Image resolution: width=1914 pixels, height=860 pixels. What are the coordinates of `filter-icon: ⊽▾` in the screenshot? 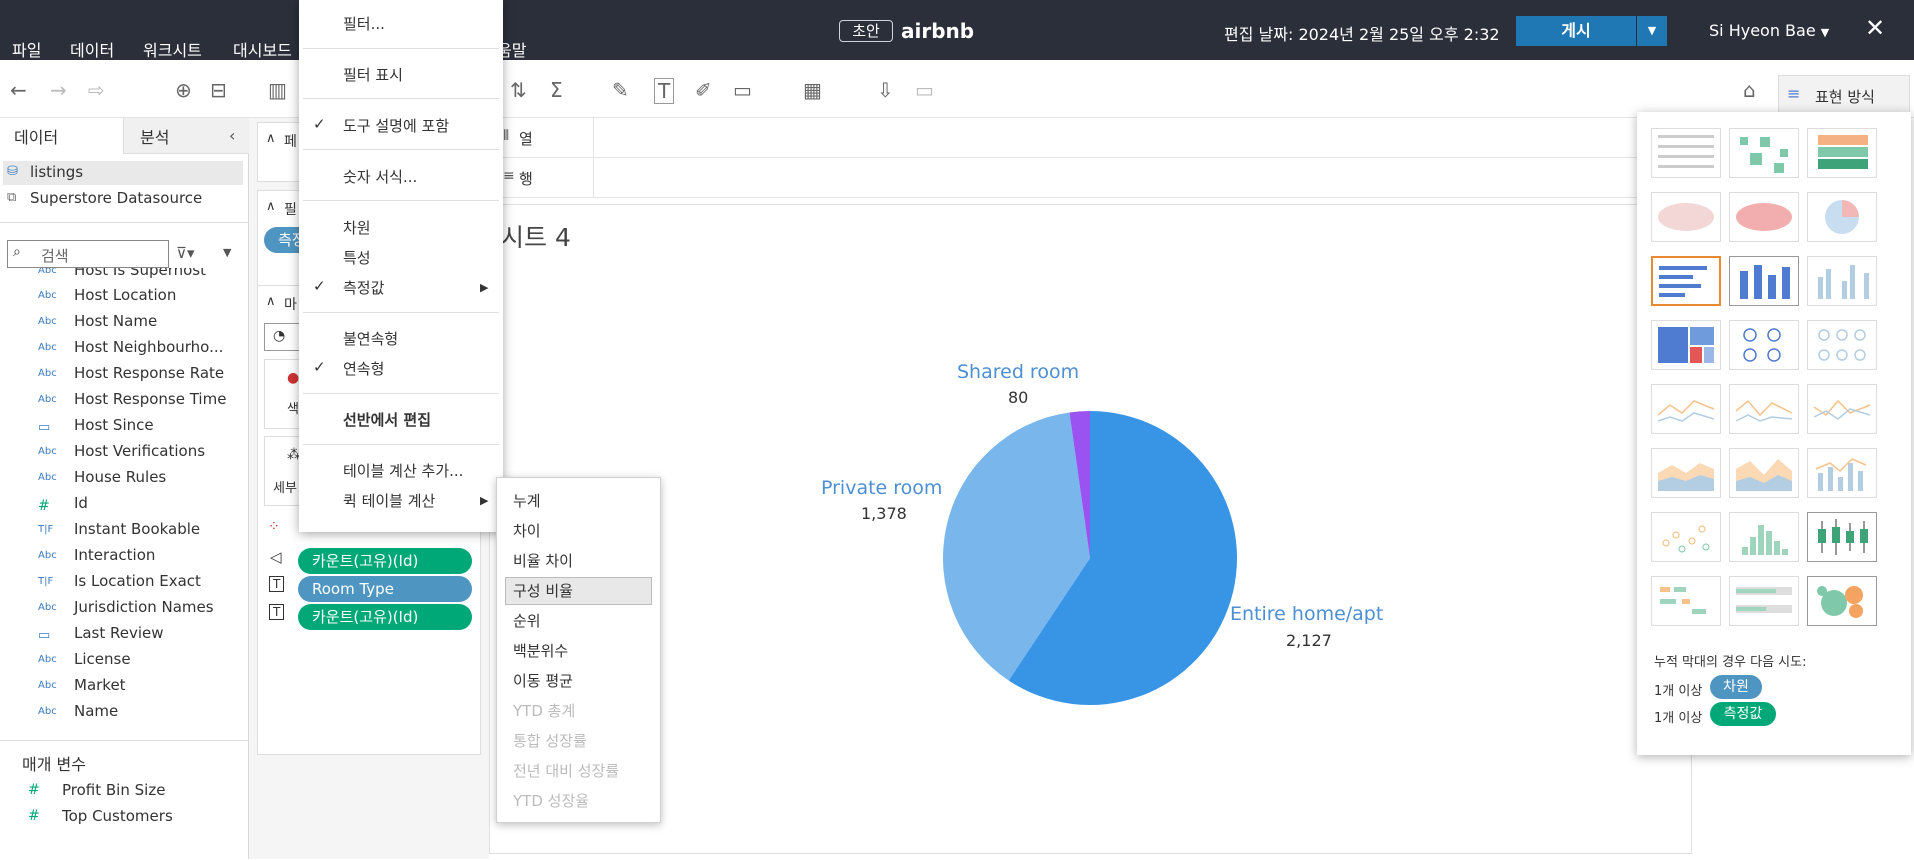 It's located at (185, 253).